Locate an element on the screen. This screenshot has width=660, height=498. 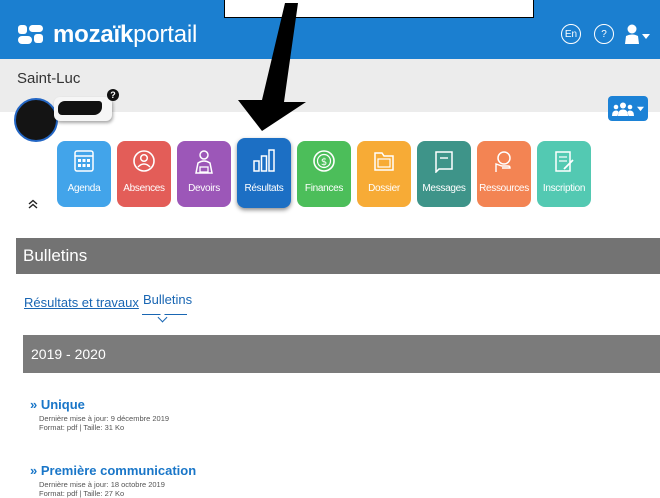
message-icon is located at coordinates (444, 162).